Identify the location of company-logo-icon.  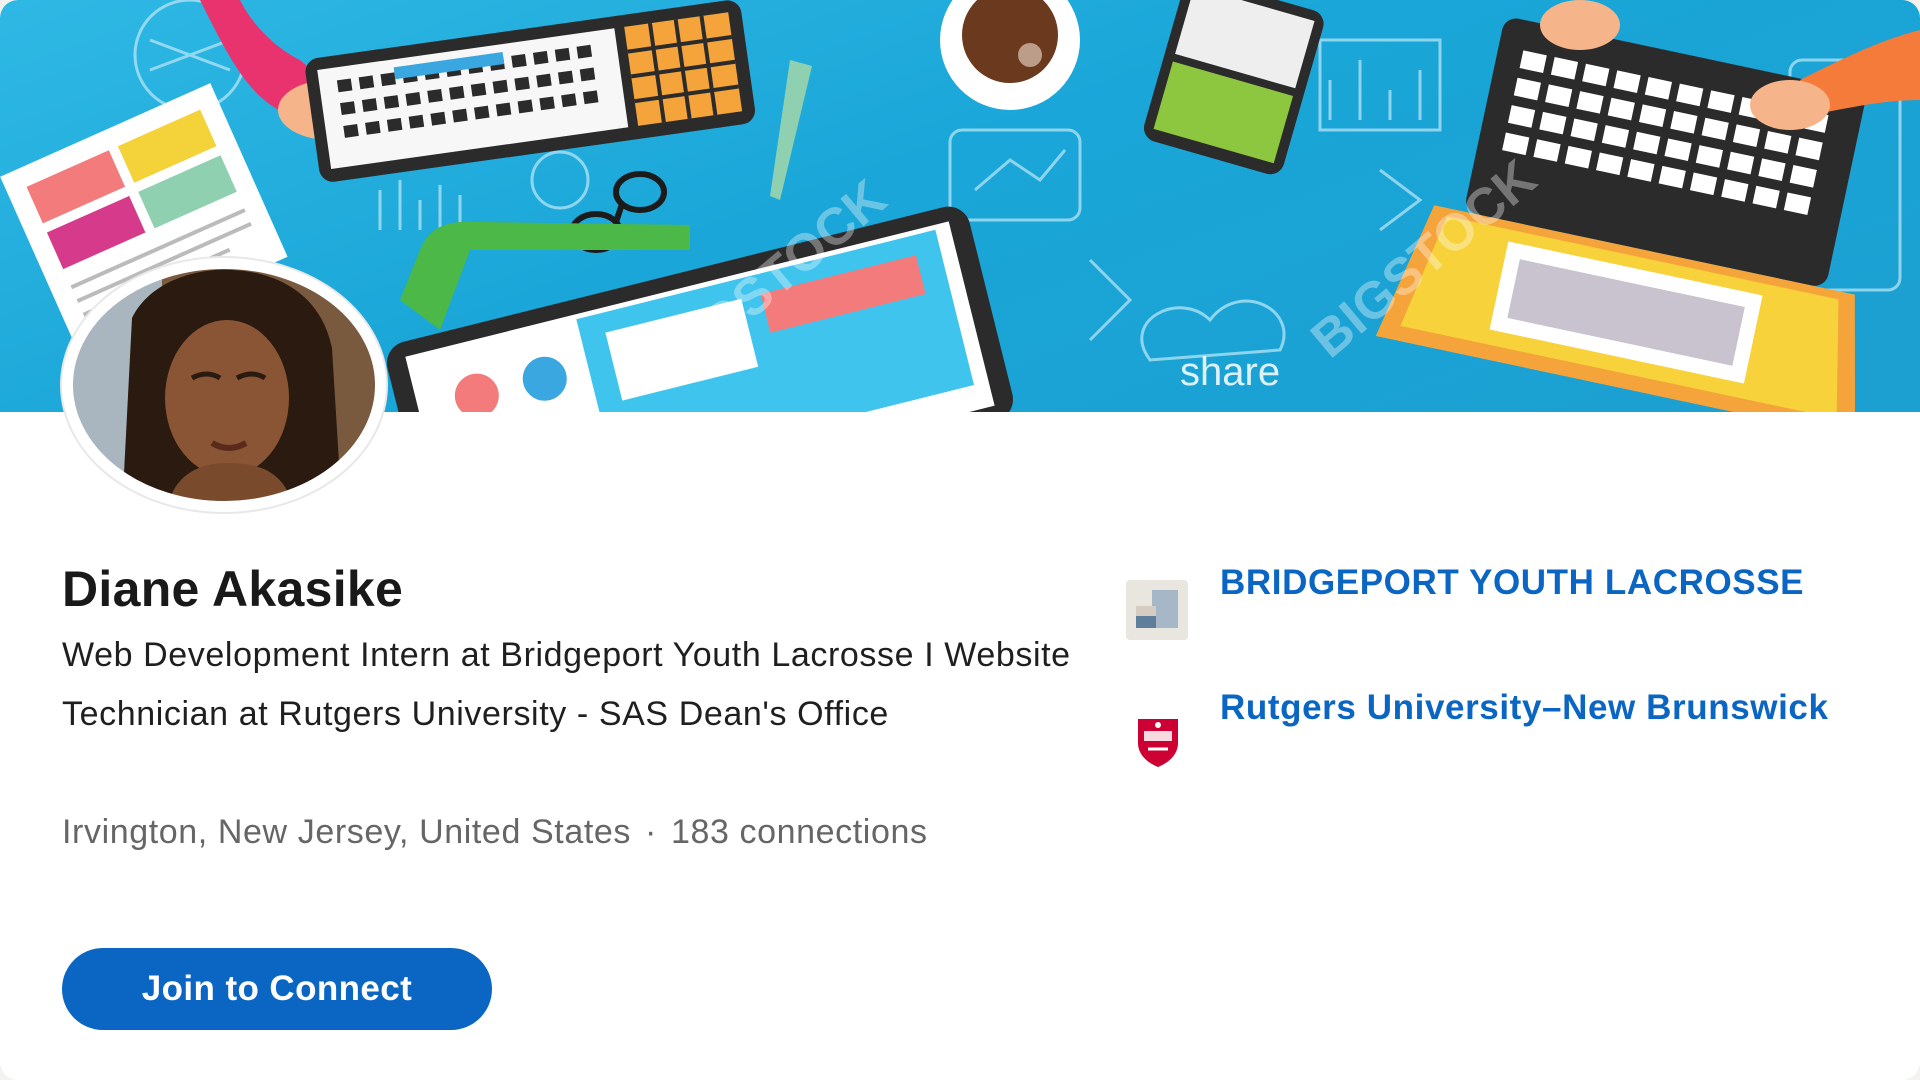
(1157, 610).